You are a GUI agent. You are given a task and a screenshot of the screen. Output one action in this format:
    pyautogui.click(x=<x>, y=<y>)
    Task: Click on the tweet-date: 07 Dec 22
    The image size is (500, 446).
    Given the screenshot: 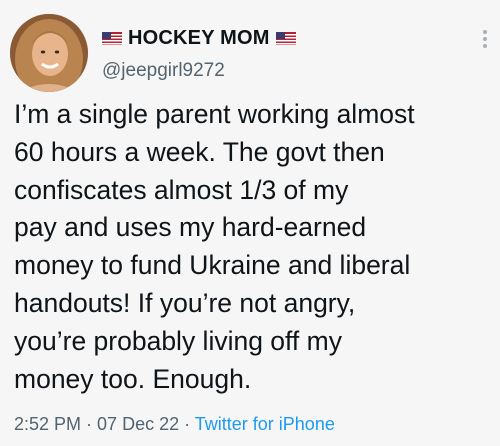 What is the action you would take?
    pyautogui.click(x=138, y=424)
    